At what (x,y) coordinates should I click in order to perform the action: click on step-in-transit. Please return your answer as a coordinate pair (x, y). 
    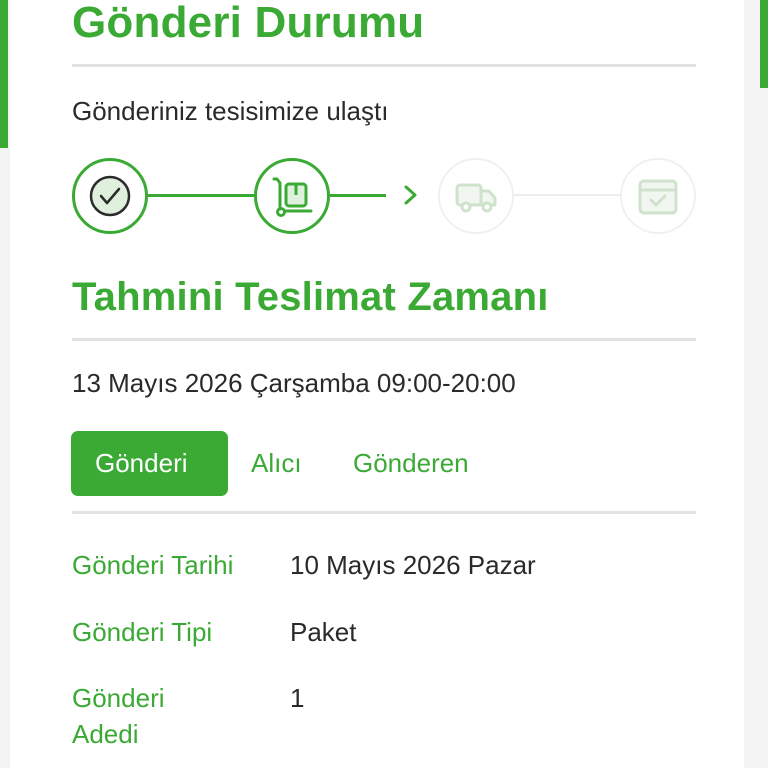
    Looking at the image, I should click on (476, 196).